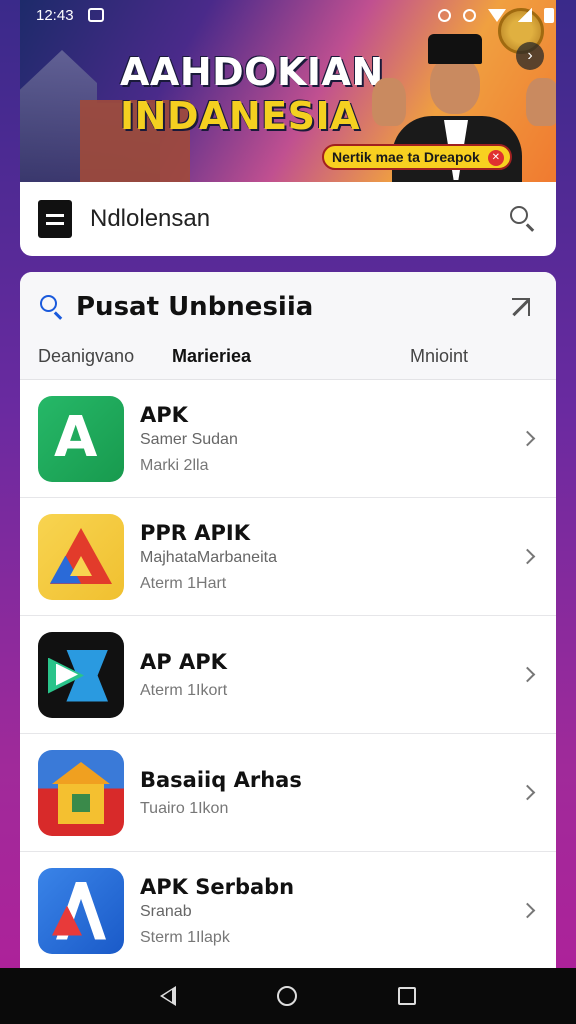 The width and height of the screenshot is (576, 1024). What do you see at coordinates (389, 102) in the screenshot?
I see `waving-hand-left` at bounding box center [389, 102].